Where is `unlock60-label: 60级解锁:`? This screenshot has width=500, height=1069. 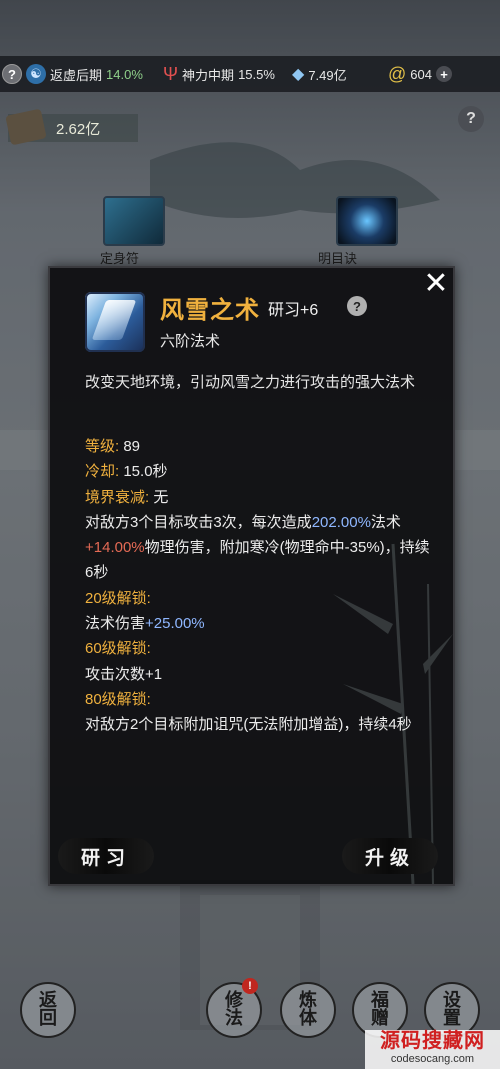 unlock60-label: 60级解锁: is located at coordinates (118, 649).